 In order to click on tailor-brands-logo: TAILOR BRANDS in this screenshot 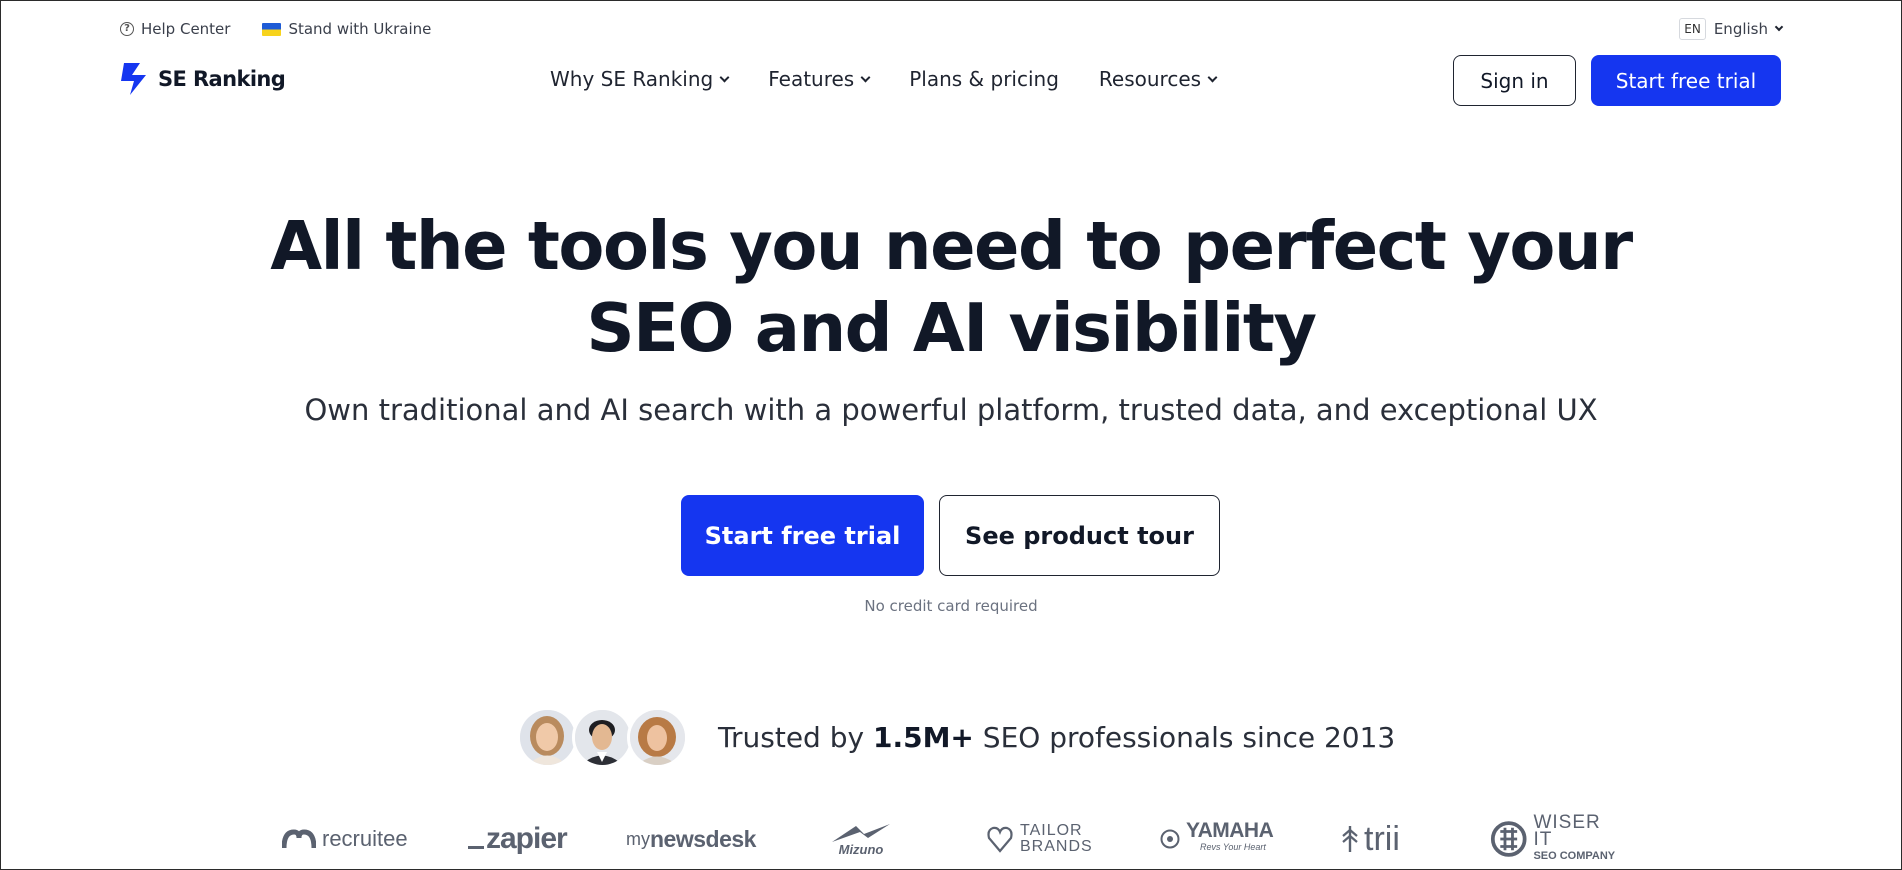, I will do `click(1039, 839)`.